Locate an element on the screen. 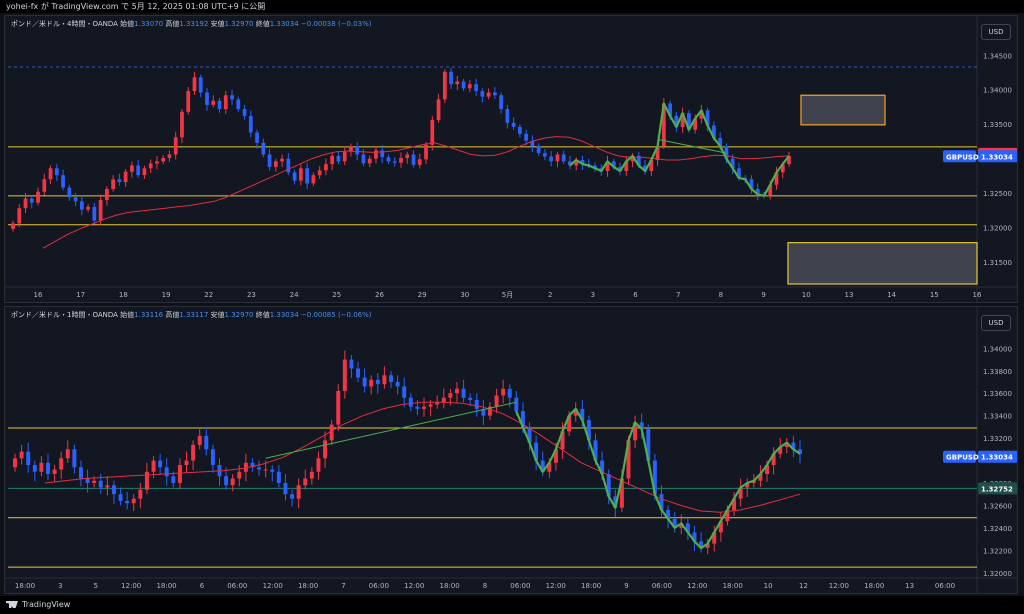 The image size is (1024, 614). x-tick-label: 10 is located at coordinates (806, 295).